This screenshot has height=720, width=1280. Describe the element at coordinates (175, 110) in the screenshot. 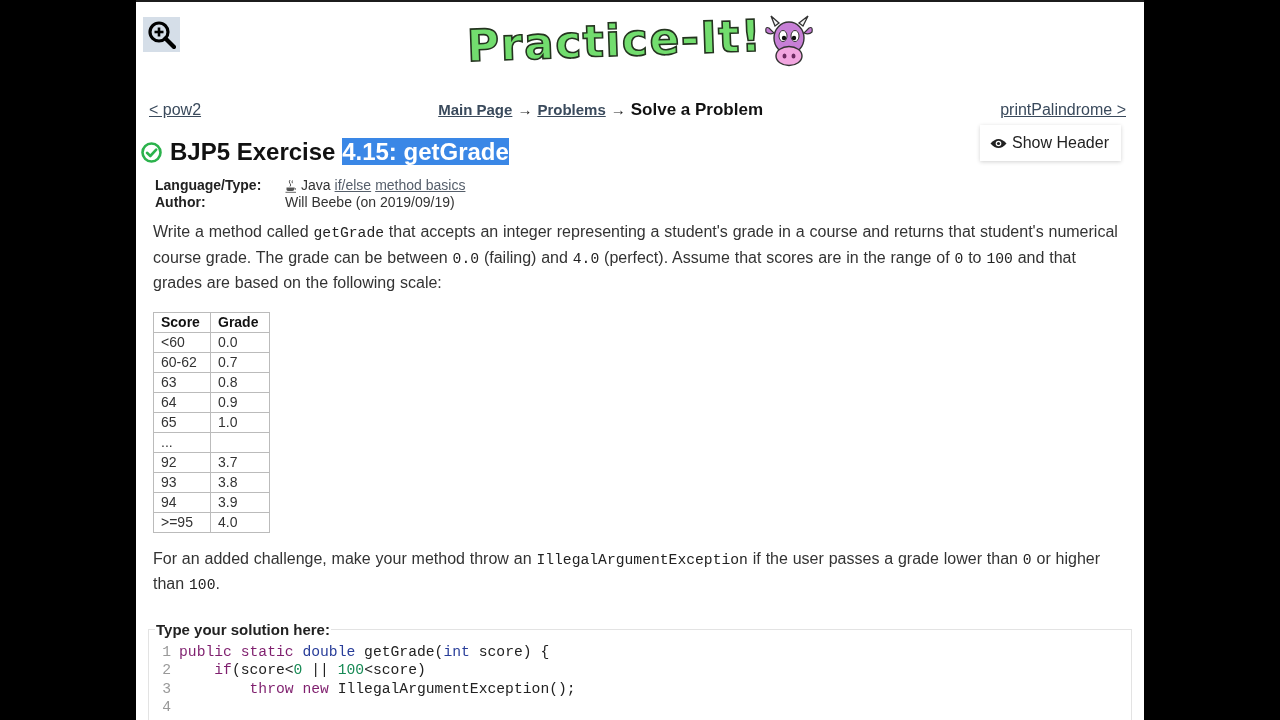

I see `previous-problem-link: < pow2` at that location.